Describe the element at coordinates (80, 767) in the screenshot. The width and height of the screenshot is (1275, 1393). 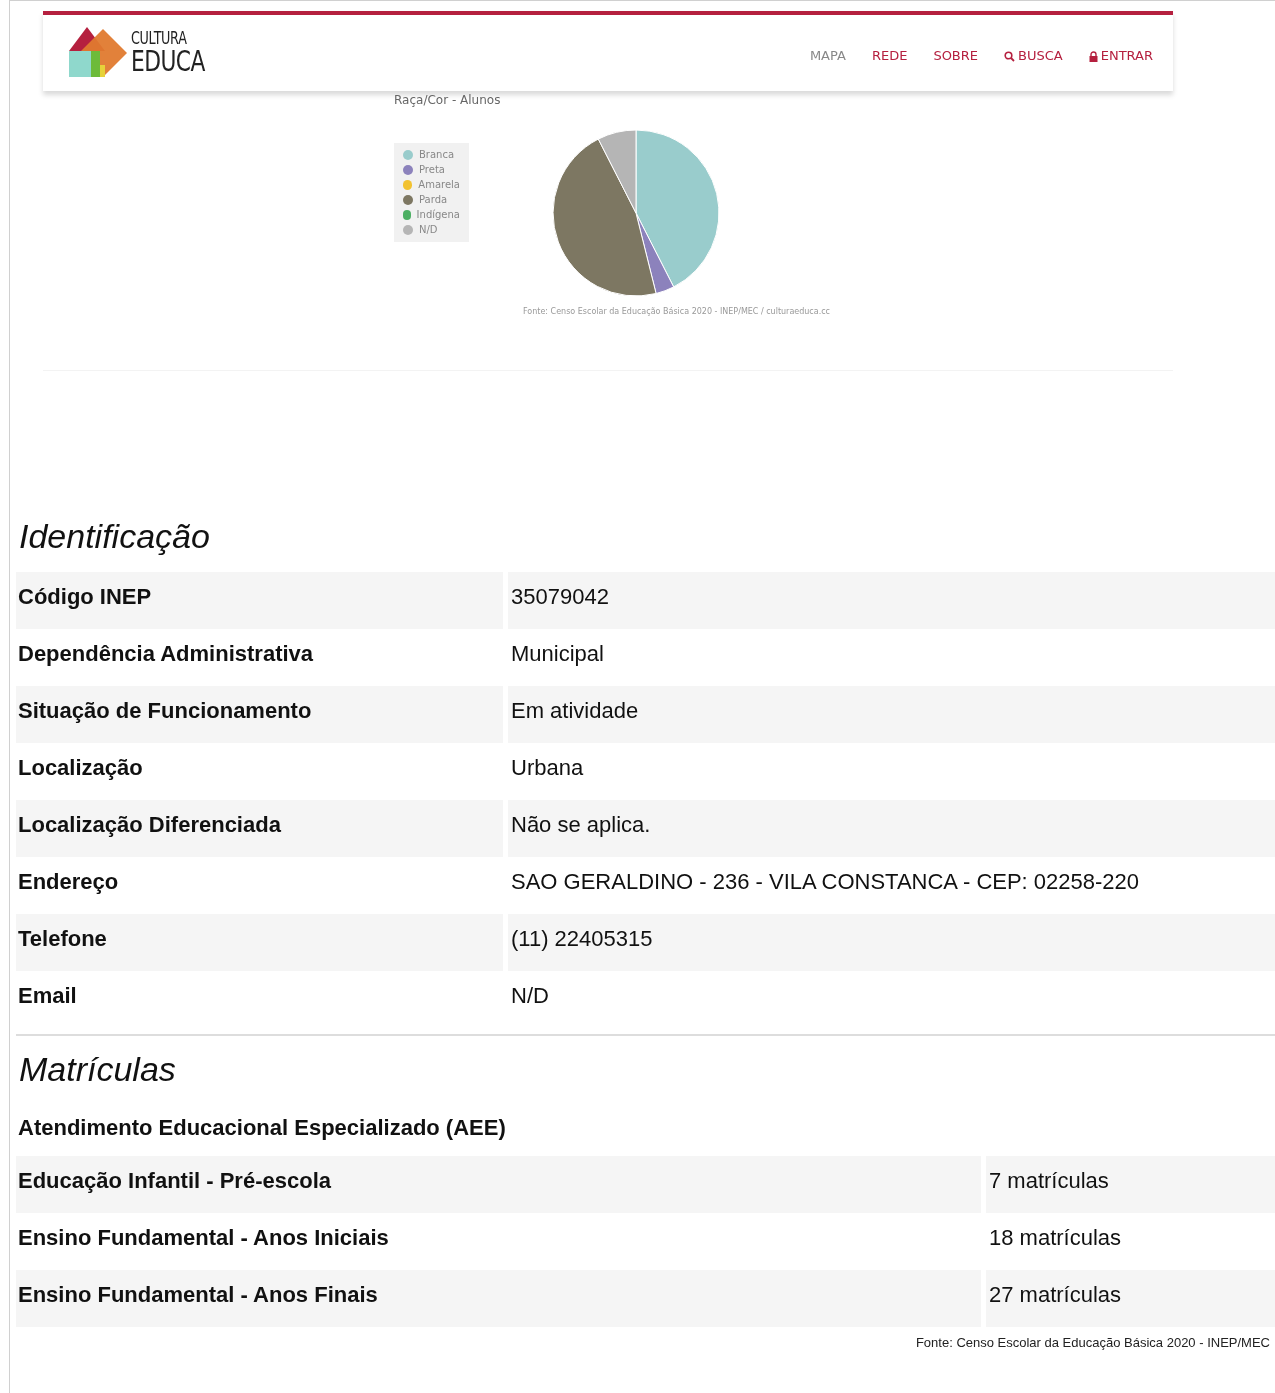
I see `table-label-cell-text: Localização` at that location.